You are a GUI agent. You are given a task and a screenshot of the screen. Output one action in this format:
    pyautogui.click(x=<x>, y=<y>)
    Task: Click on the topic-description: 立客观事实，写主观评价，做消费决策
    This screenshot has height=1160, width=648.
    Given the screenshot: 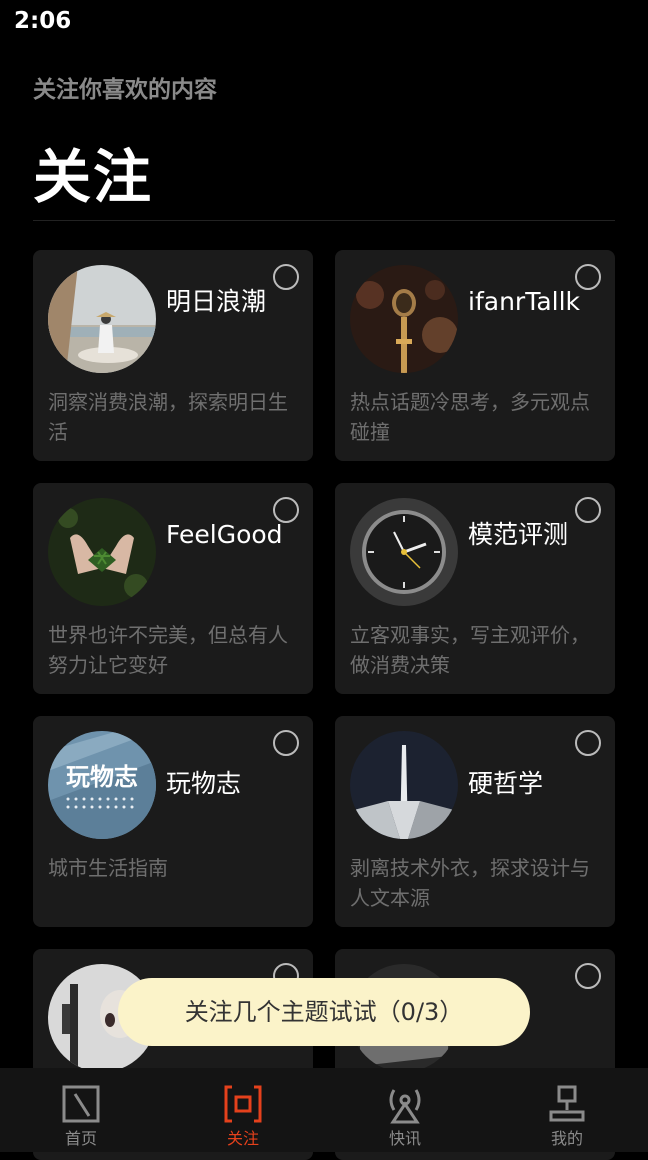 What is the action you would take?
    pyautogui.click(x=470, y=650)
    